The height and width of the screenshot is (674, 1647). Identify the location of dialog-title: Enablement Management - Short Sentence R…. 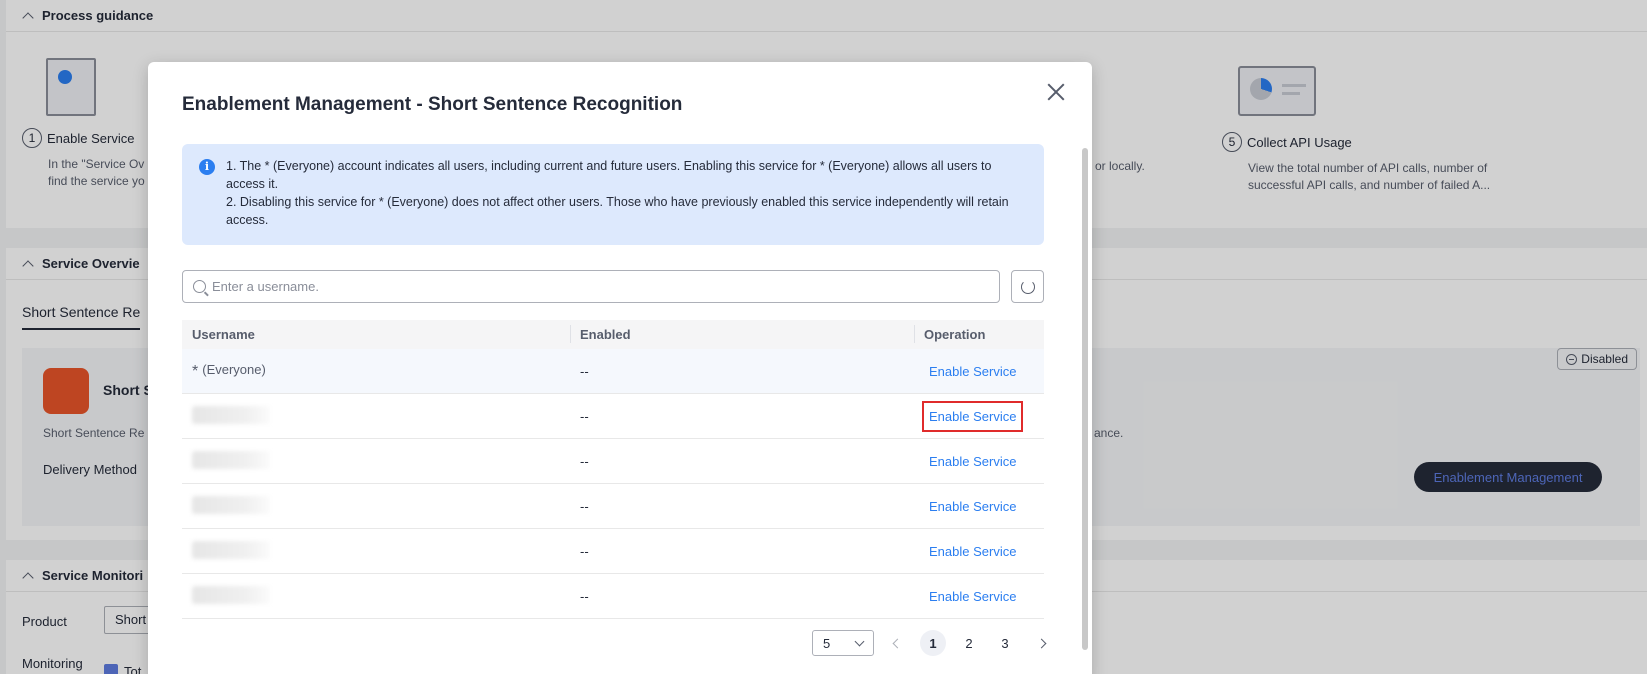
(432, 104).